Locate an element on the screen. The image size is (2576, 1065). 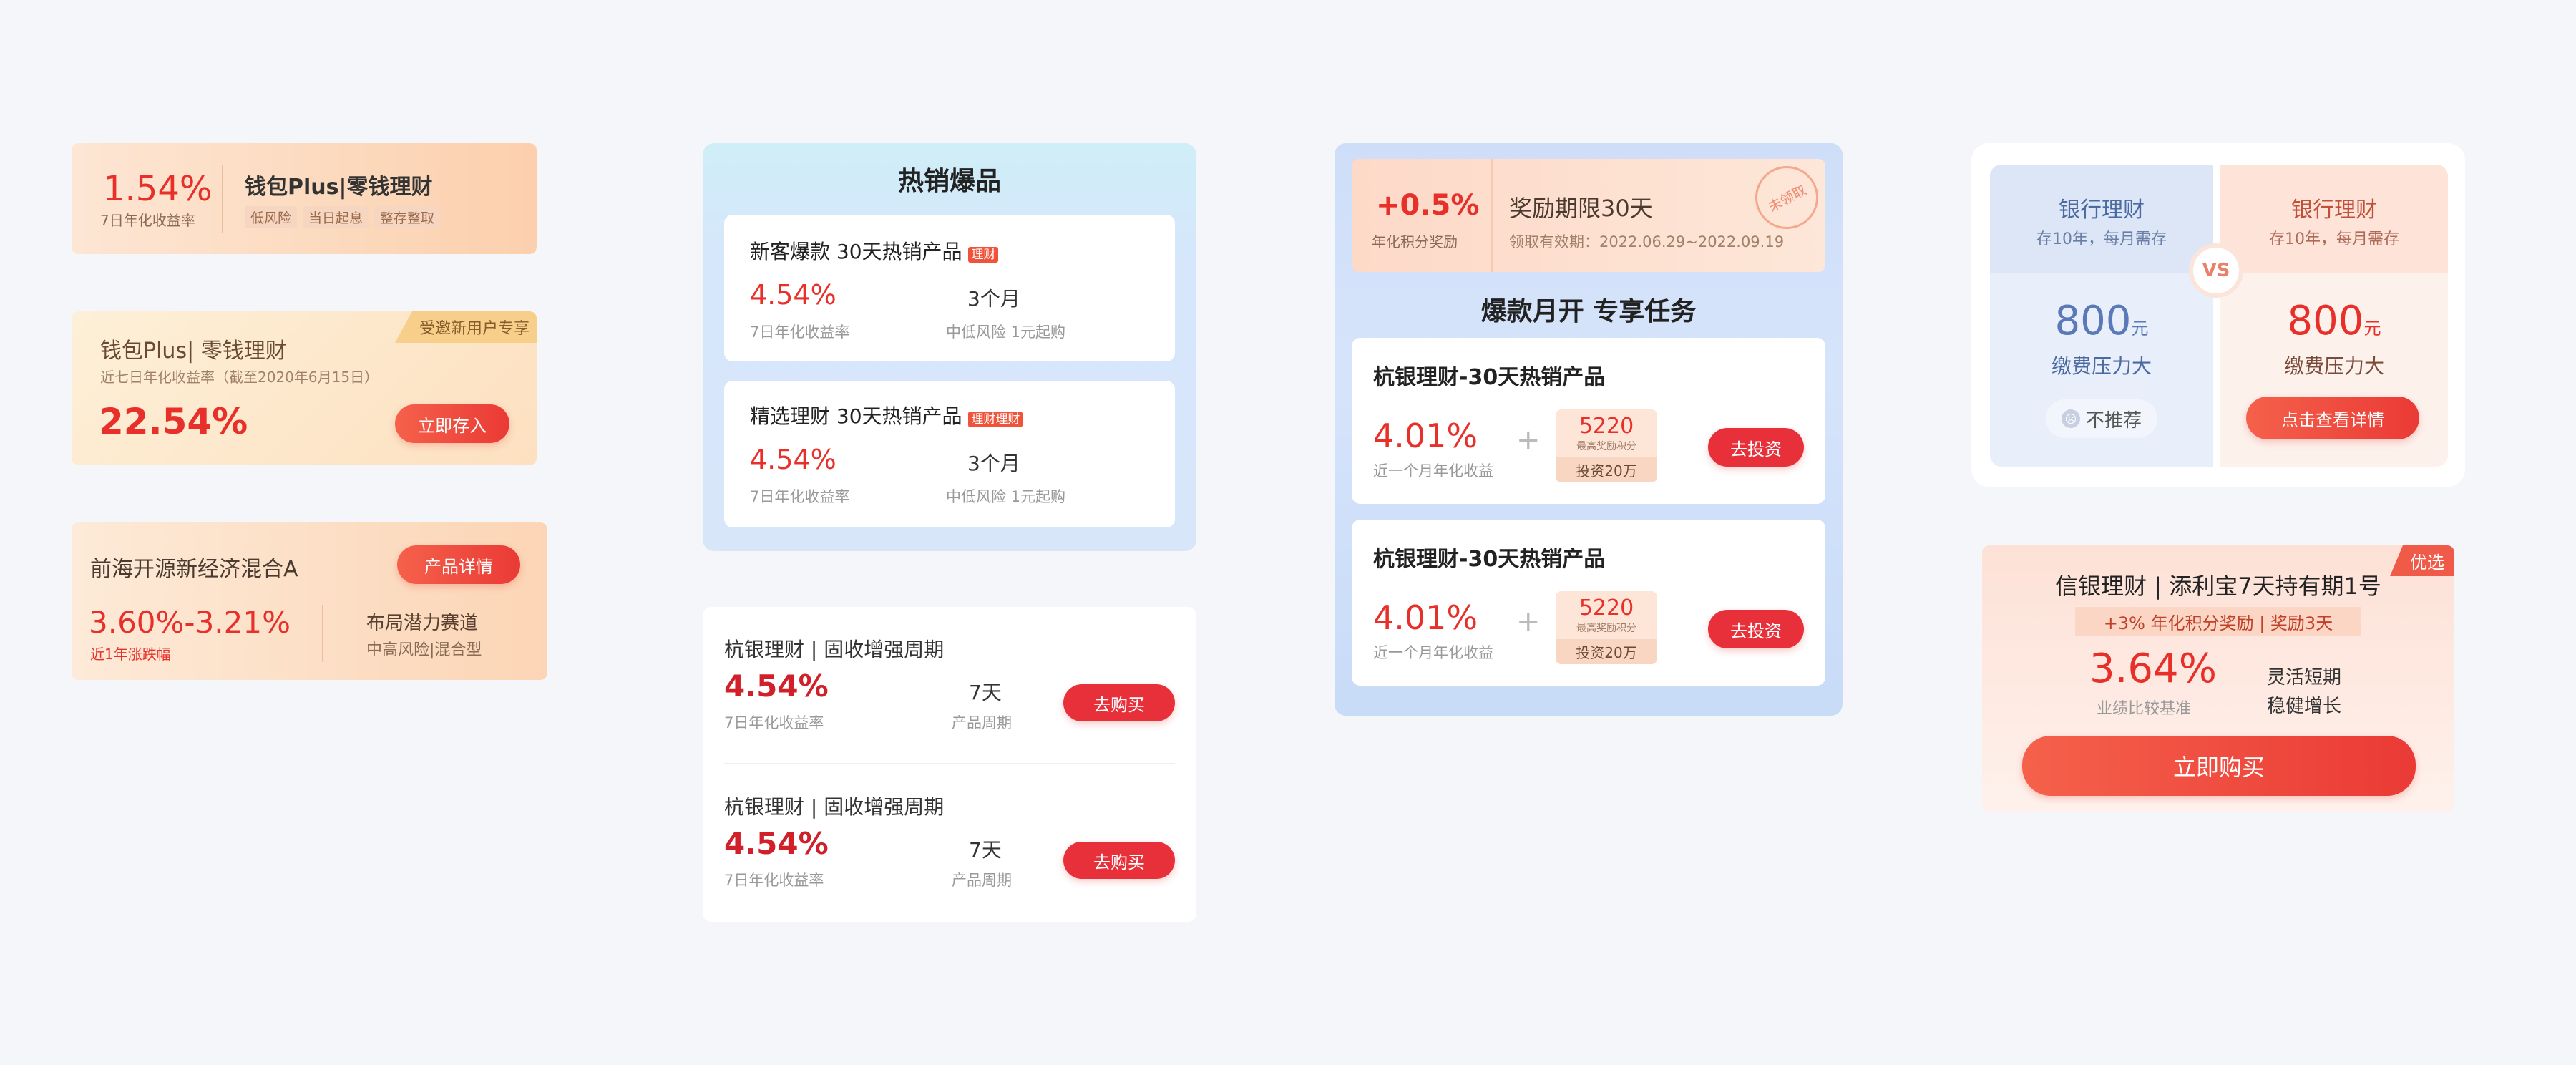
item-name: 新客爆款 30天热销产品 理财 is located at coordinates (875, 250).